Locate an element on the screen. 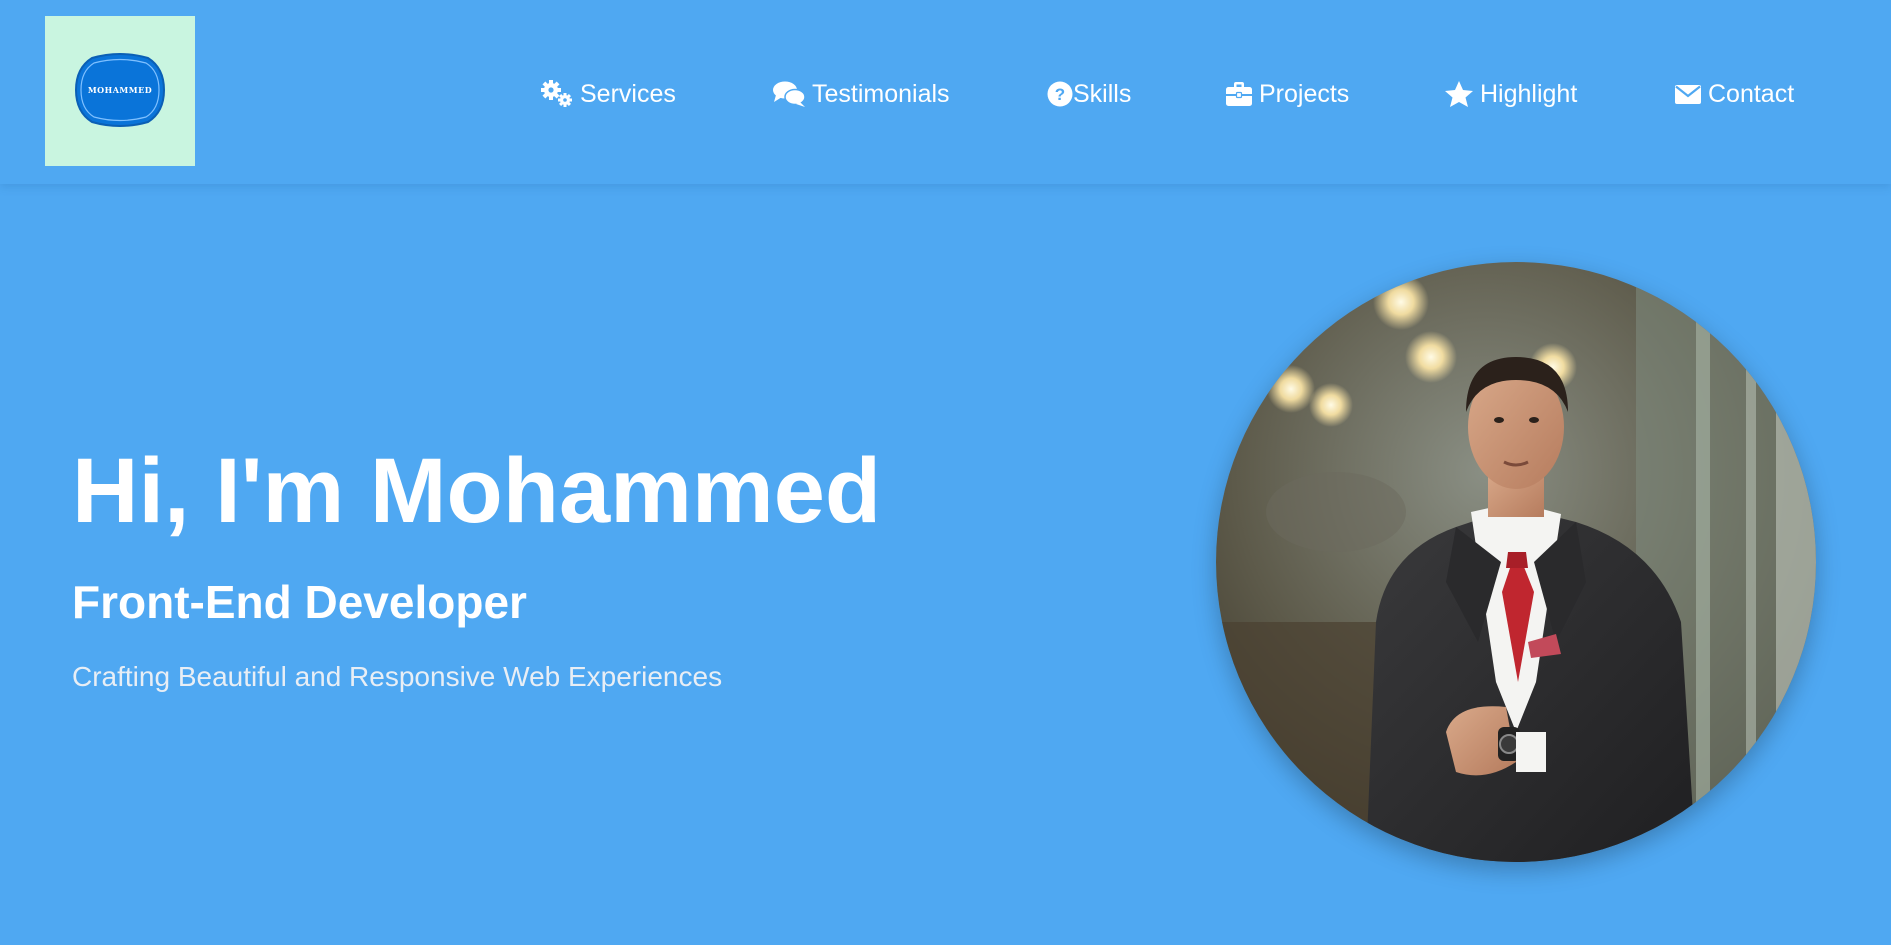 The height and width of the screenshot is (945, 1891). nav-projects: Projects is located at coordinates (1287, 94).